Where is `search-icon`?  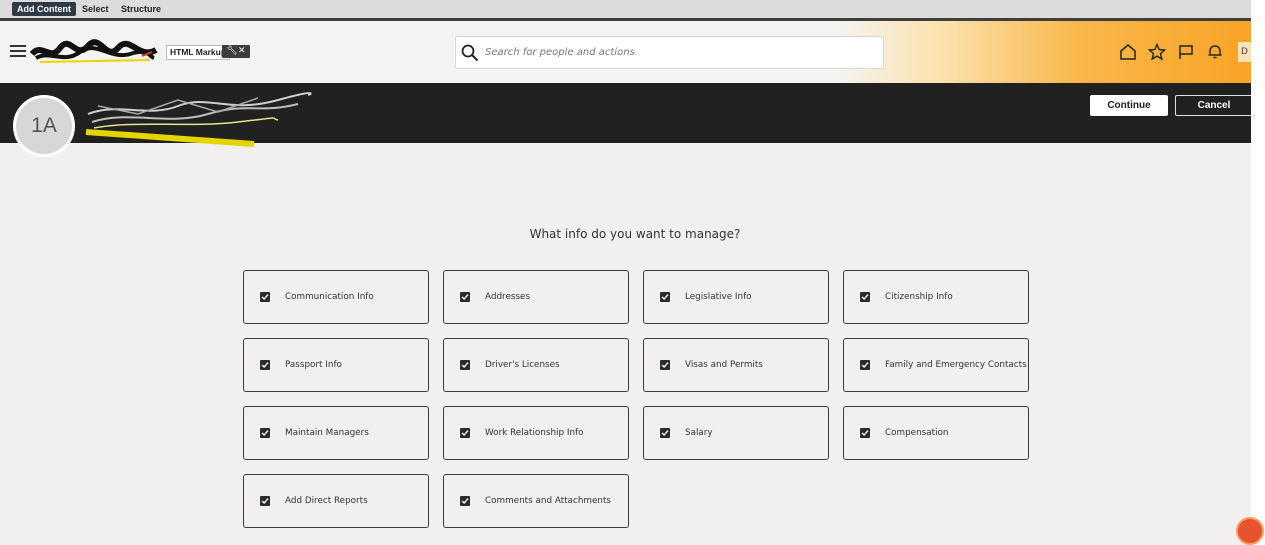 search-icon is located at coordinates (470, 53).